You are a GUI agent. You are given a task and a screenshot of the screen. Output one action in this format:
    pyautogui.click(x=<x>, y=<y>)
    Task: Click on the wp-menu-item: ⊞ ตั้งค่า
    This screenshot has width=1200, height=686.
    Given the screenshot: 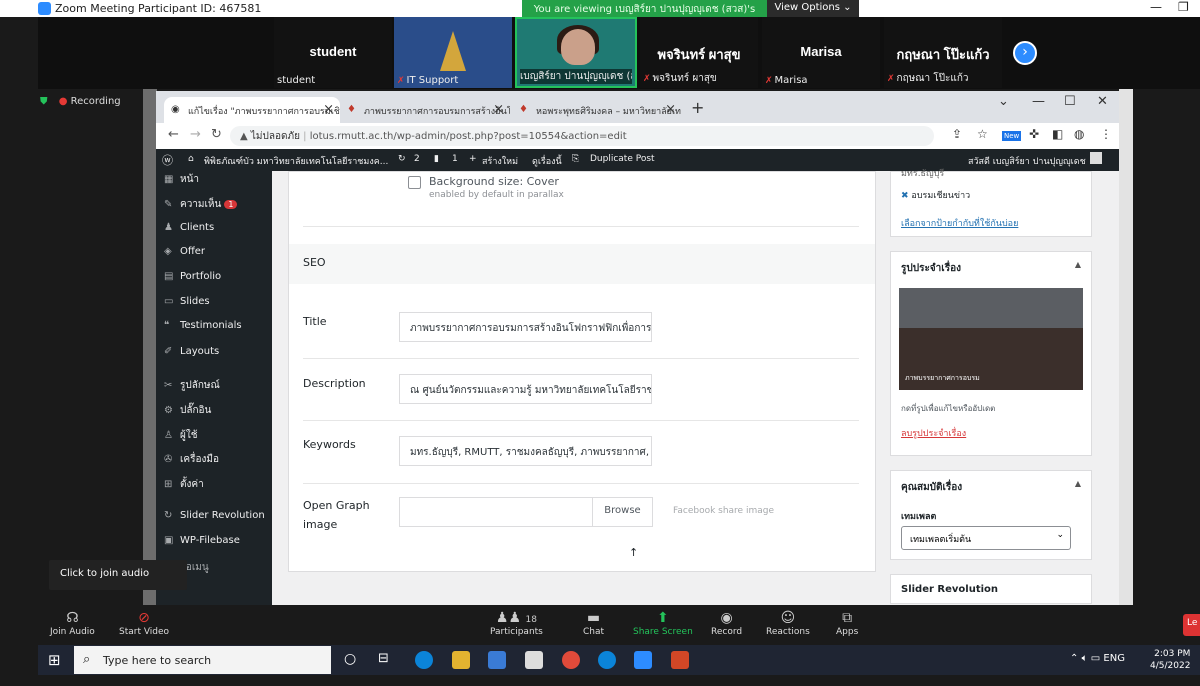 What is the action you would take?
    pyautogui.click(x=184, y=484)
    